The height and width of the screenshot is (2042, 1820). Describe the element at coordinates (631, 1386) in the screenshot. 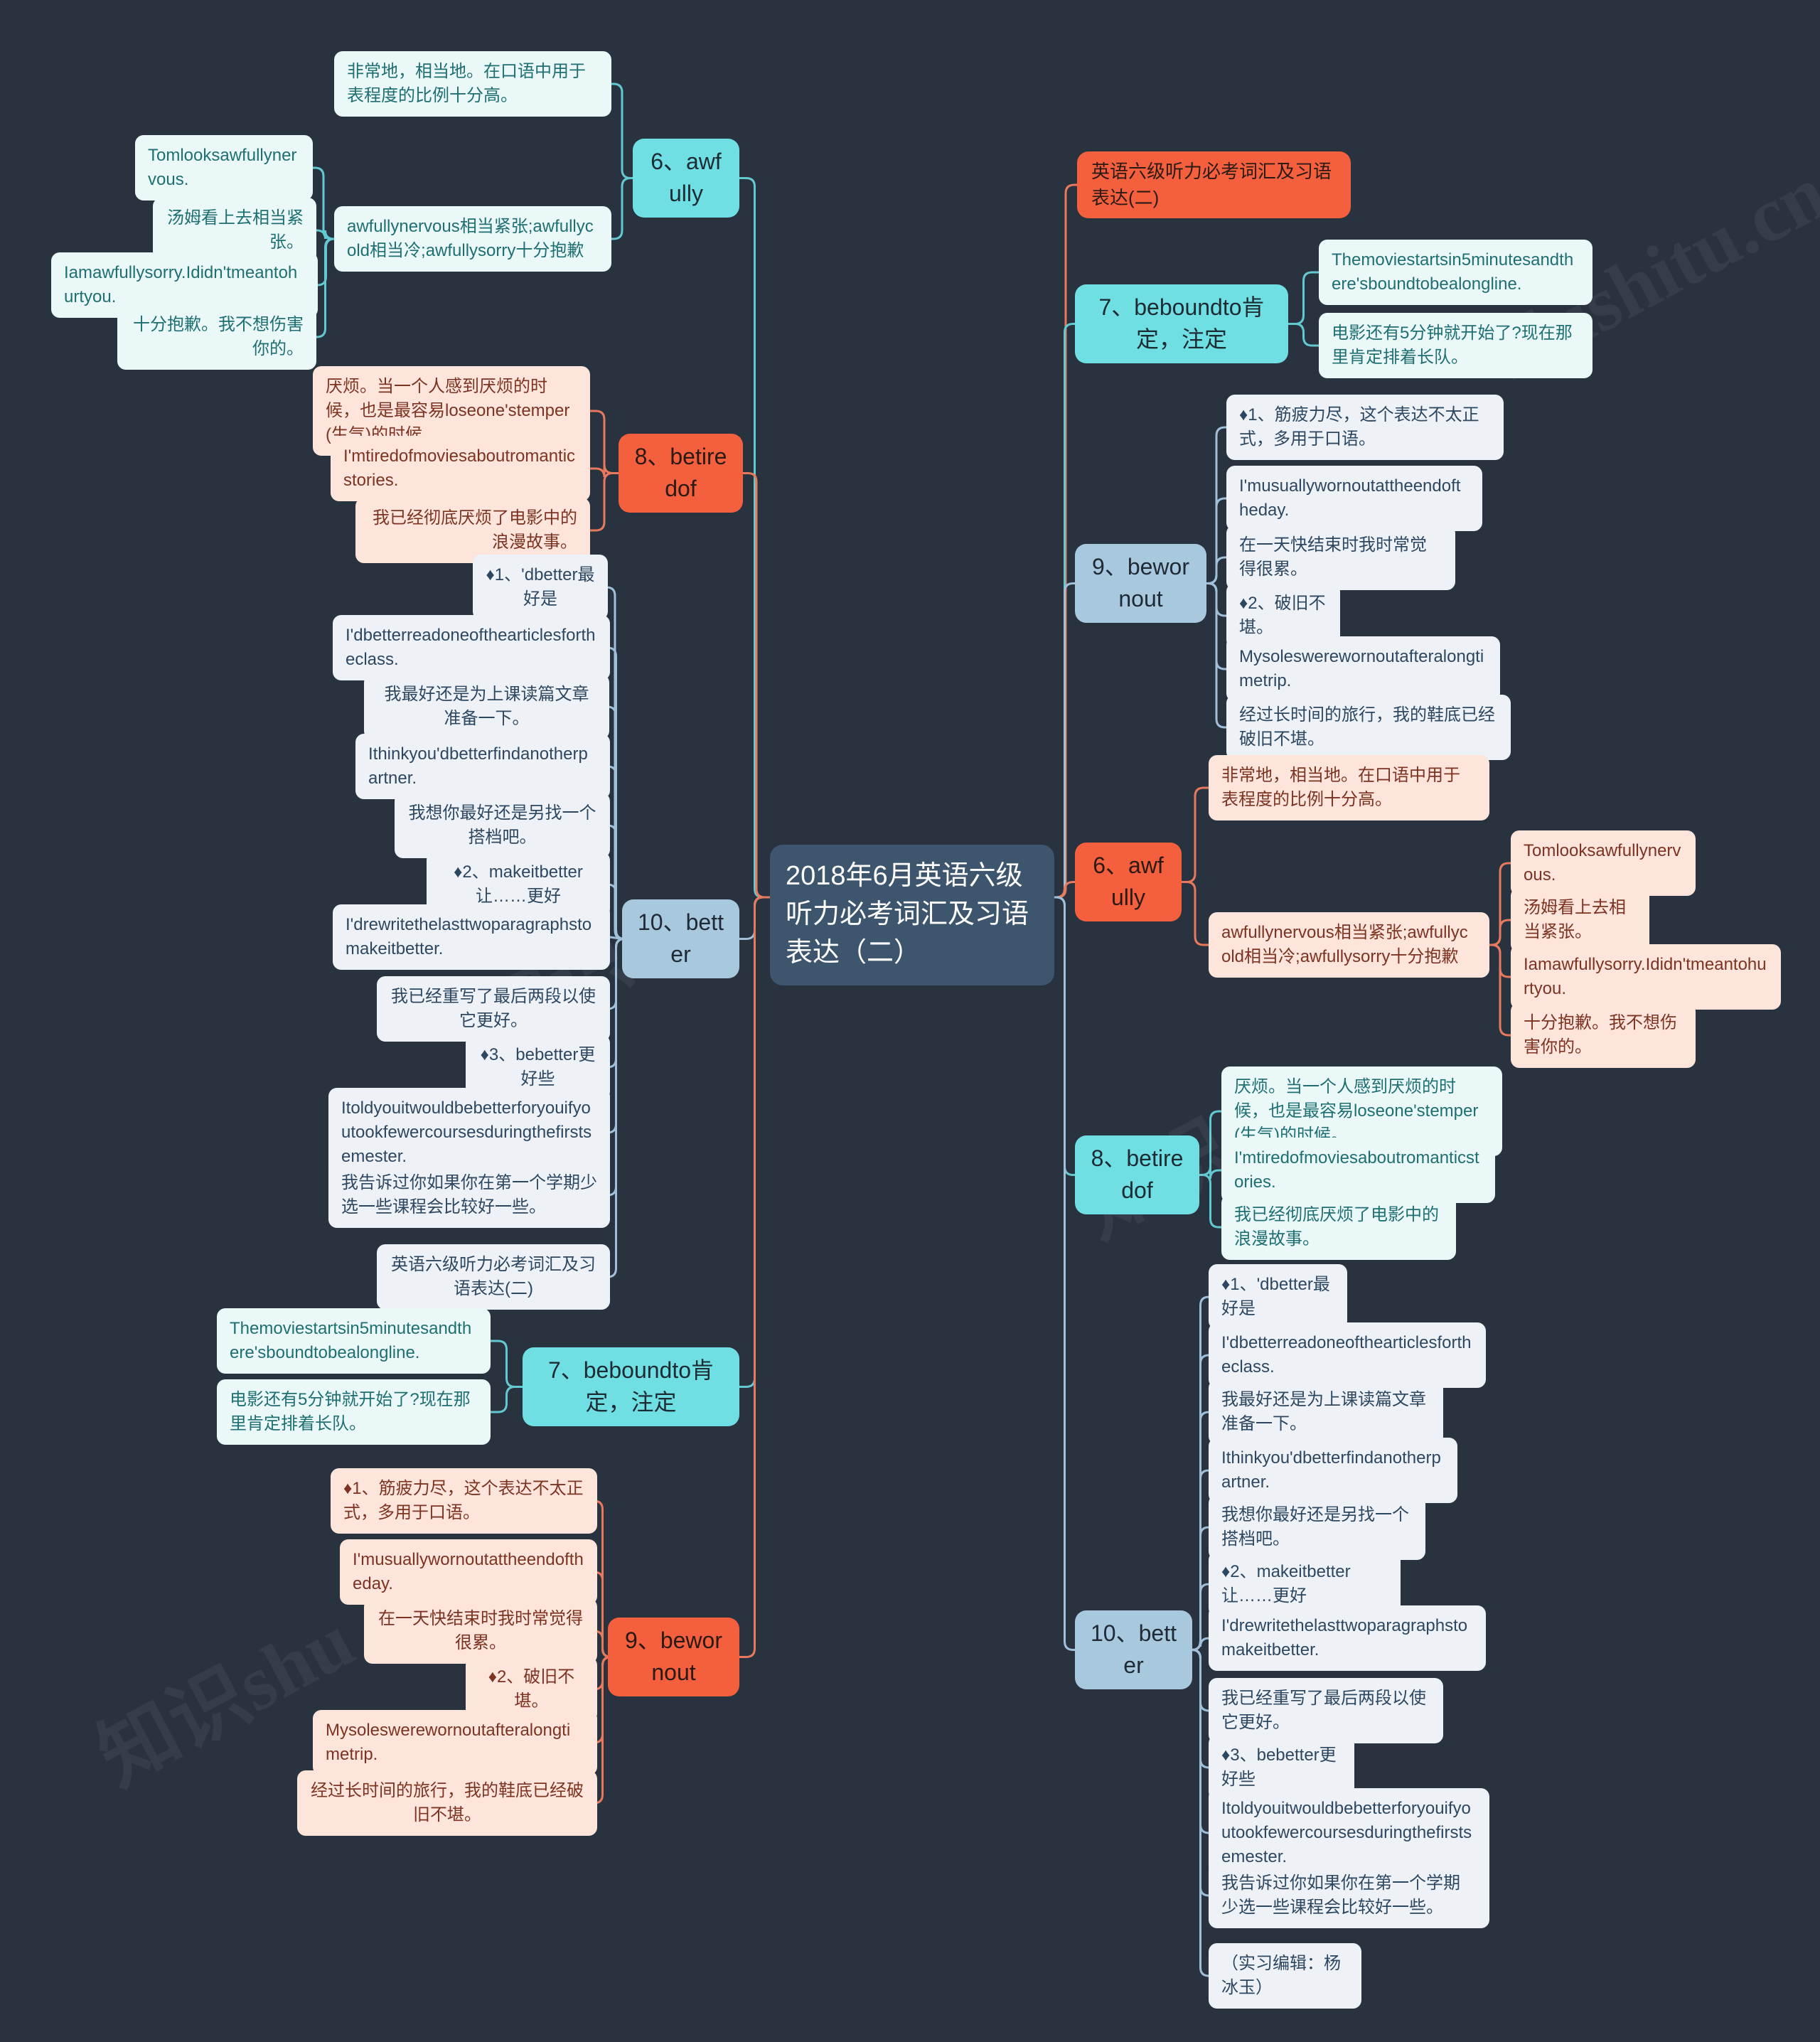

I see `branch-node-l-beboundto: 7、beboundto肯定，注定` at that location.